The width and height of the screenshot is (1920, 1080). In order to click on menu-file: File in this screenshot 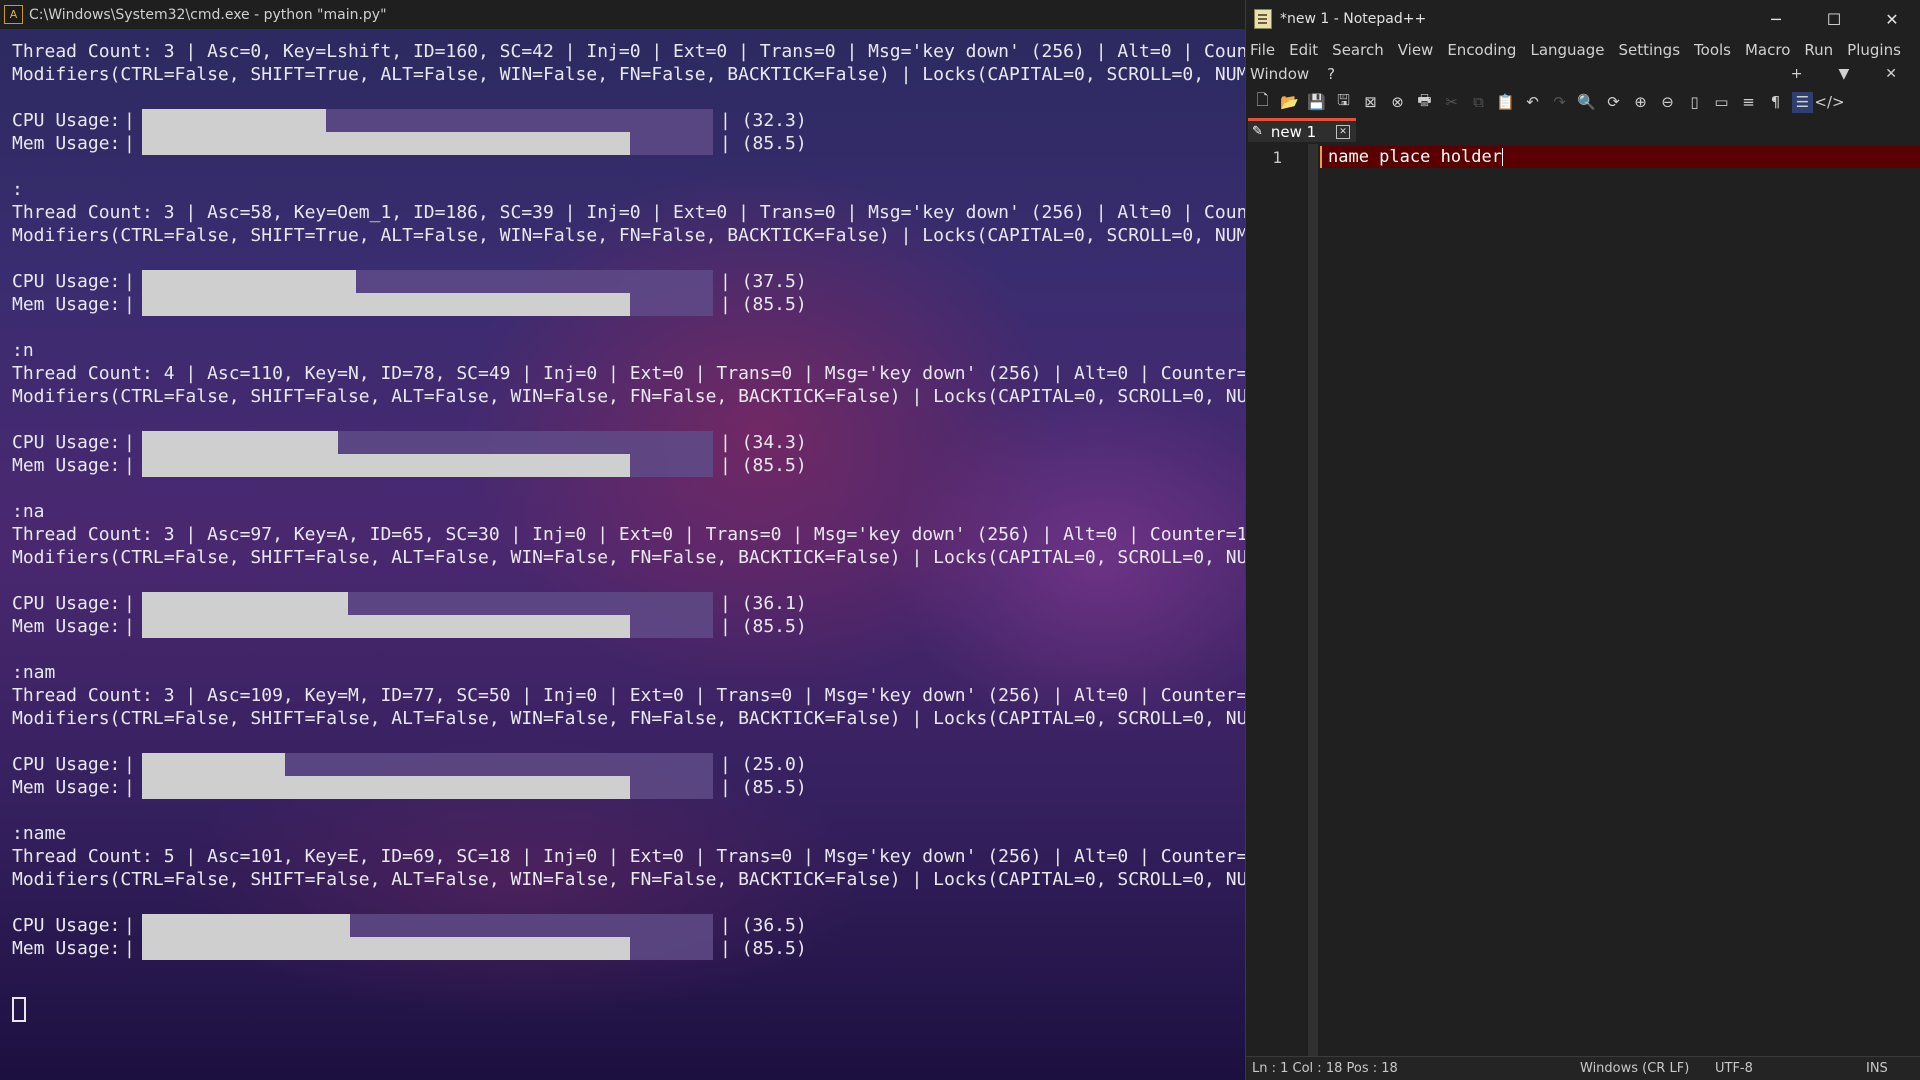, I will do `click(1262, 50)`.